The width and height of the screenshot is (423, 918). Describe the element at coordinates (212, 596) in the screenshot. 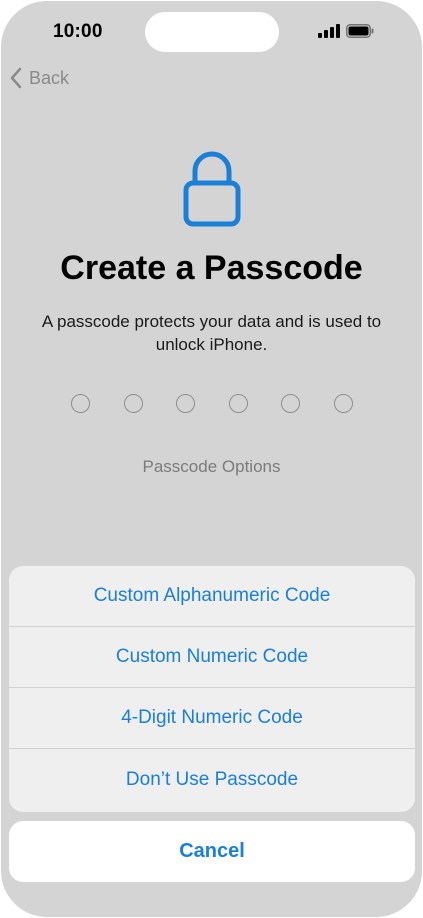

I see `custom-alphanumeric-code-option: Custom Alphanumeric Code` at that location.